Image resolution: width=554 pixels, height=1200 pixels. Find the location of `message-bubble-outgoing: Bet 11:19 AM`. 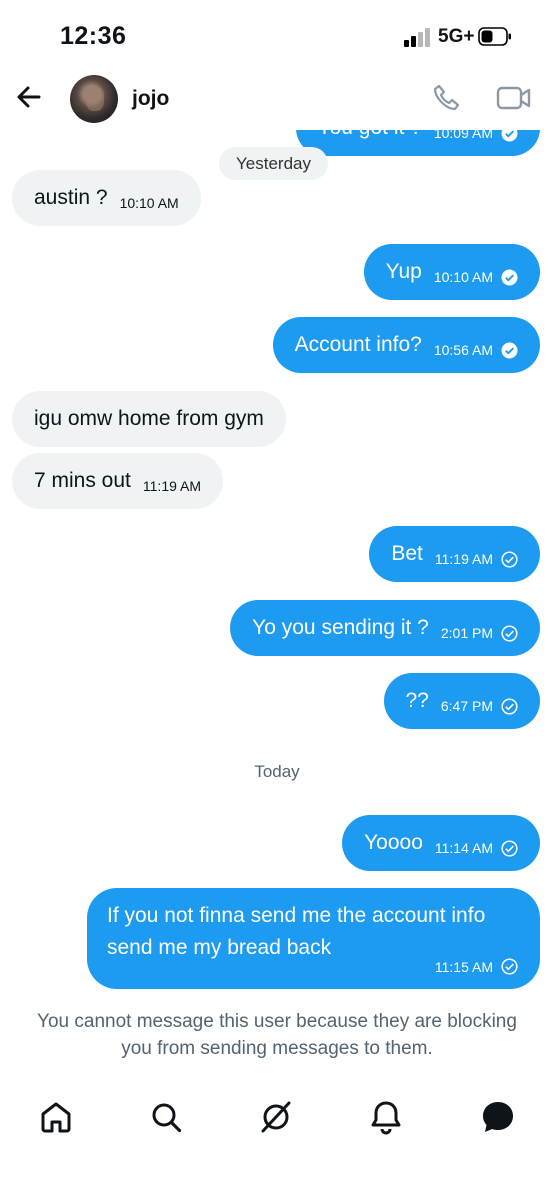

message-bubble-outgoing: Bet 11:19 AM is located at coordinates (454, 554).